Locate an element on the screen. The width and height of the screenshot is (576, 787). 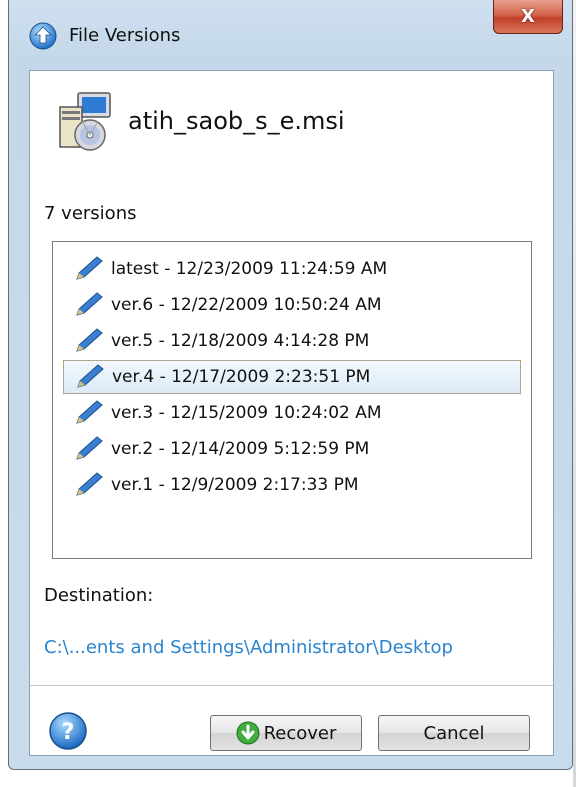
title-bar: File Versions X is located at coordinates (290, 35).